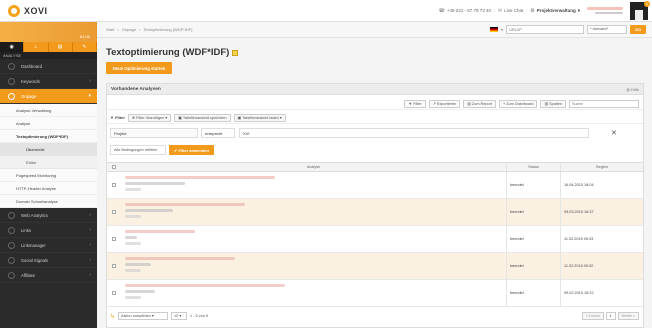 This screenshot has width=652, height=328. Describe the element at coordinates (48, 175) in the screenshot. I see `sidebar-subitem-pagespeed: Pagespeed Monitoring` at that location.